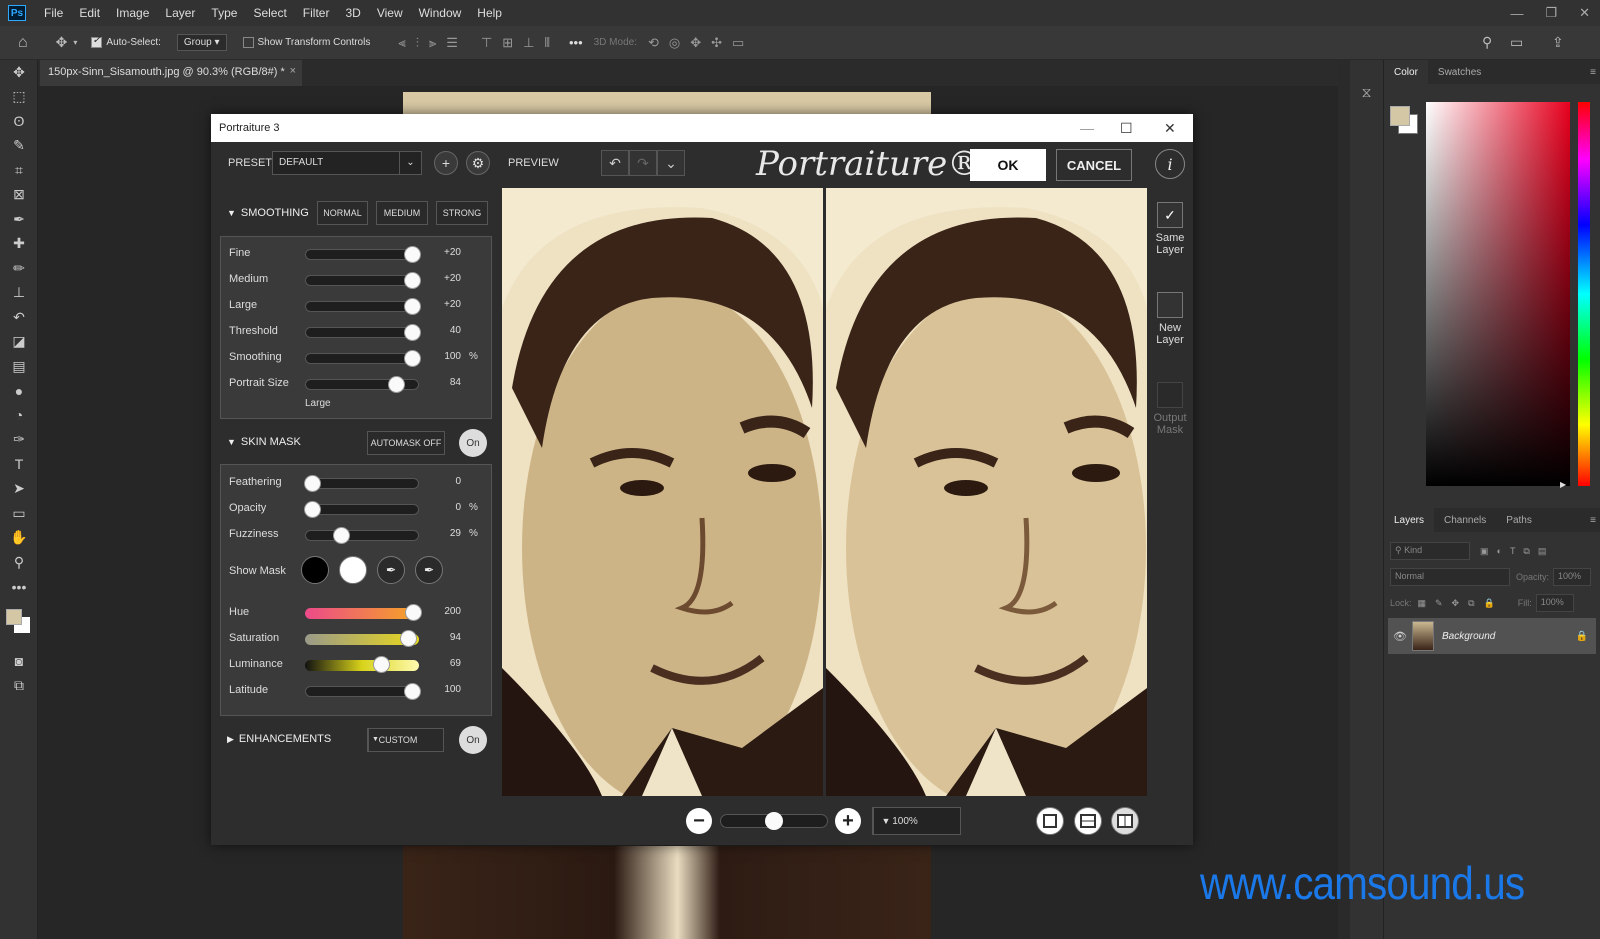  I want to click on close-button: ✕, so click(1584, 13).